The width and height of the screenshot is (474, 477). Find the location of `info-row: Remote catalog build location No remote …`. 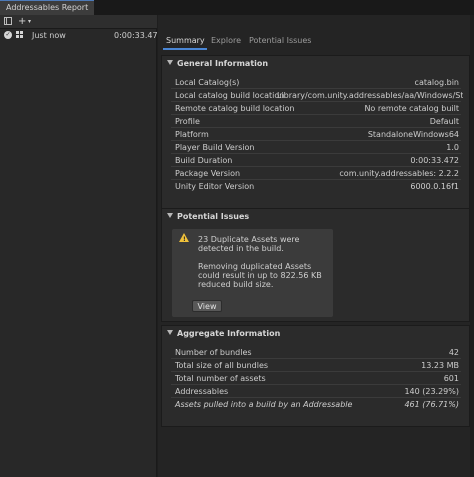

info-row: Remote catalog build location No remote … is located at coordinates (316, 108).